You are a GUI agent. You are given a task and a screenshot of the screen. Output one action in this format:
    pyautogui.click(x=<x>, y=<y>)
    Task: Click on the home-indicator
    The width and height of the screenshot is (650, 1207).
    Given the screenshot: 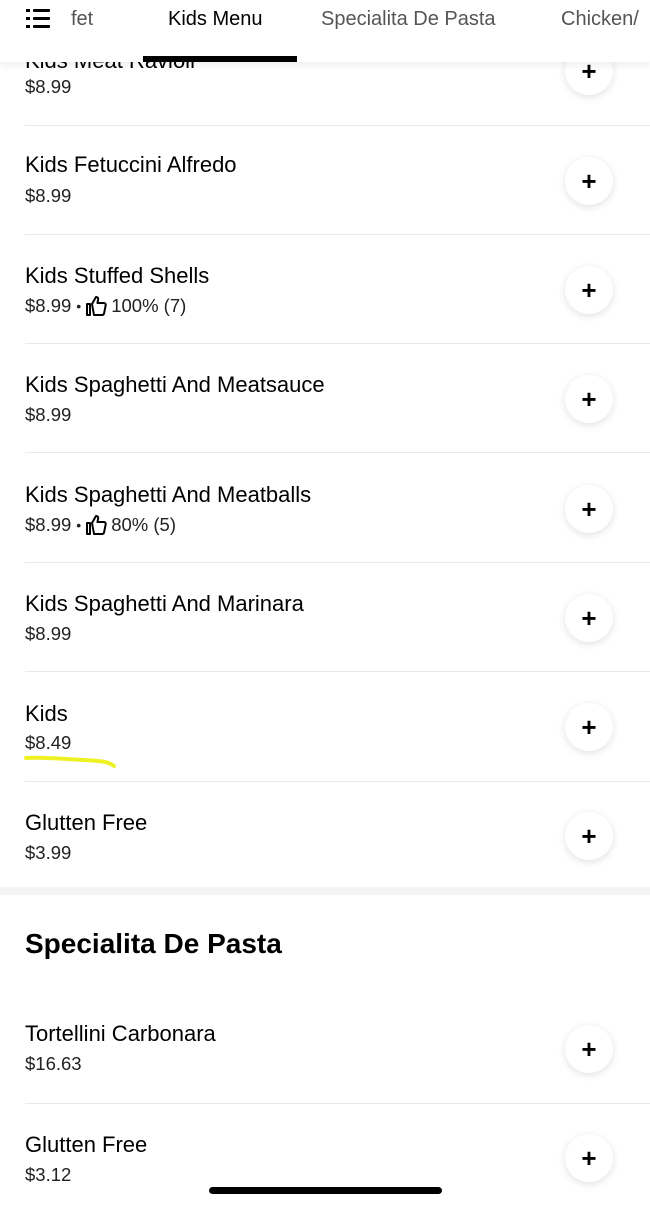 What is the action you would take?
    pyautogui.click(x=325, y=1190)
    